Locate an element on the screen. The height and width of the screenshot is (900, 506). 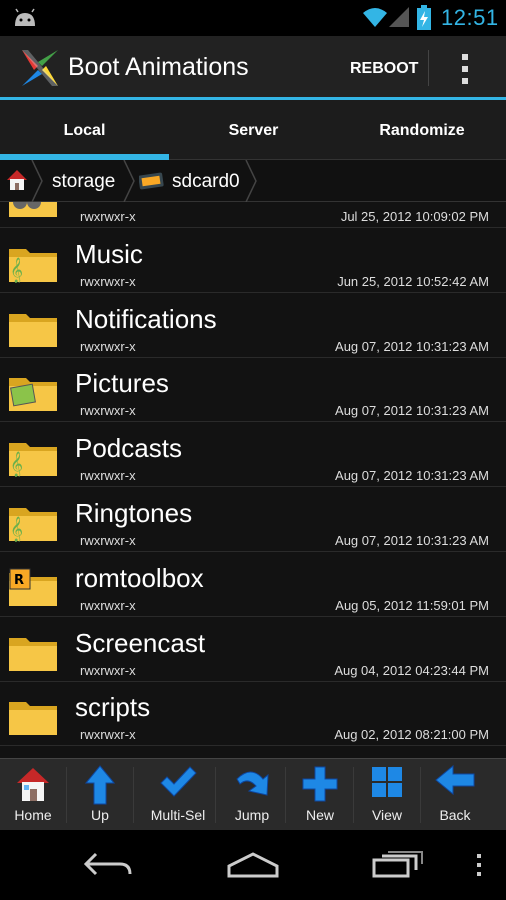
file-date: Aug 02, 2012 08:21:00 PM is located at coordinates (411, 735).